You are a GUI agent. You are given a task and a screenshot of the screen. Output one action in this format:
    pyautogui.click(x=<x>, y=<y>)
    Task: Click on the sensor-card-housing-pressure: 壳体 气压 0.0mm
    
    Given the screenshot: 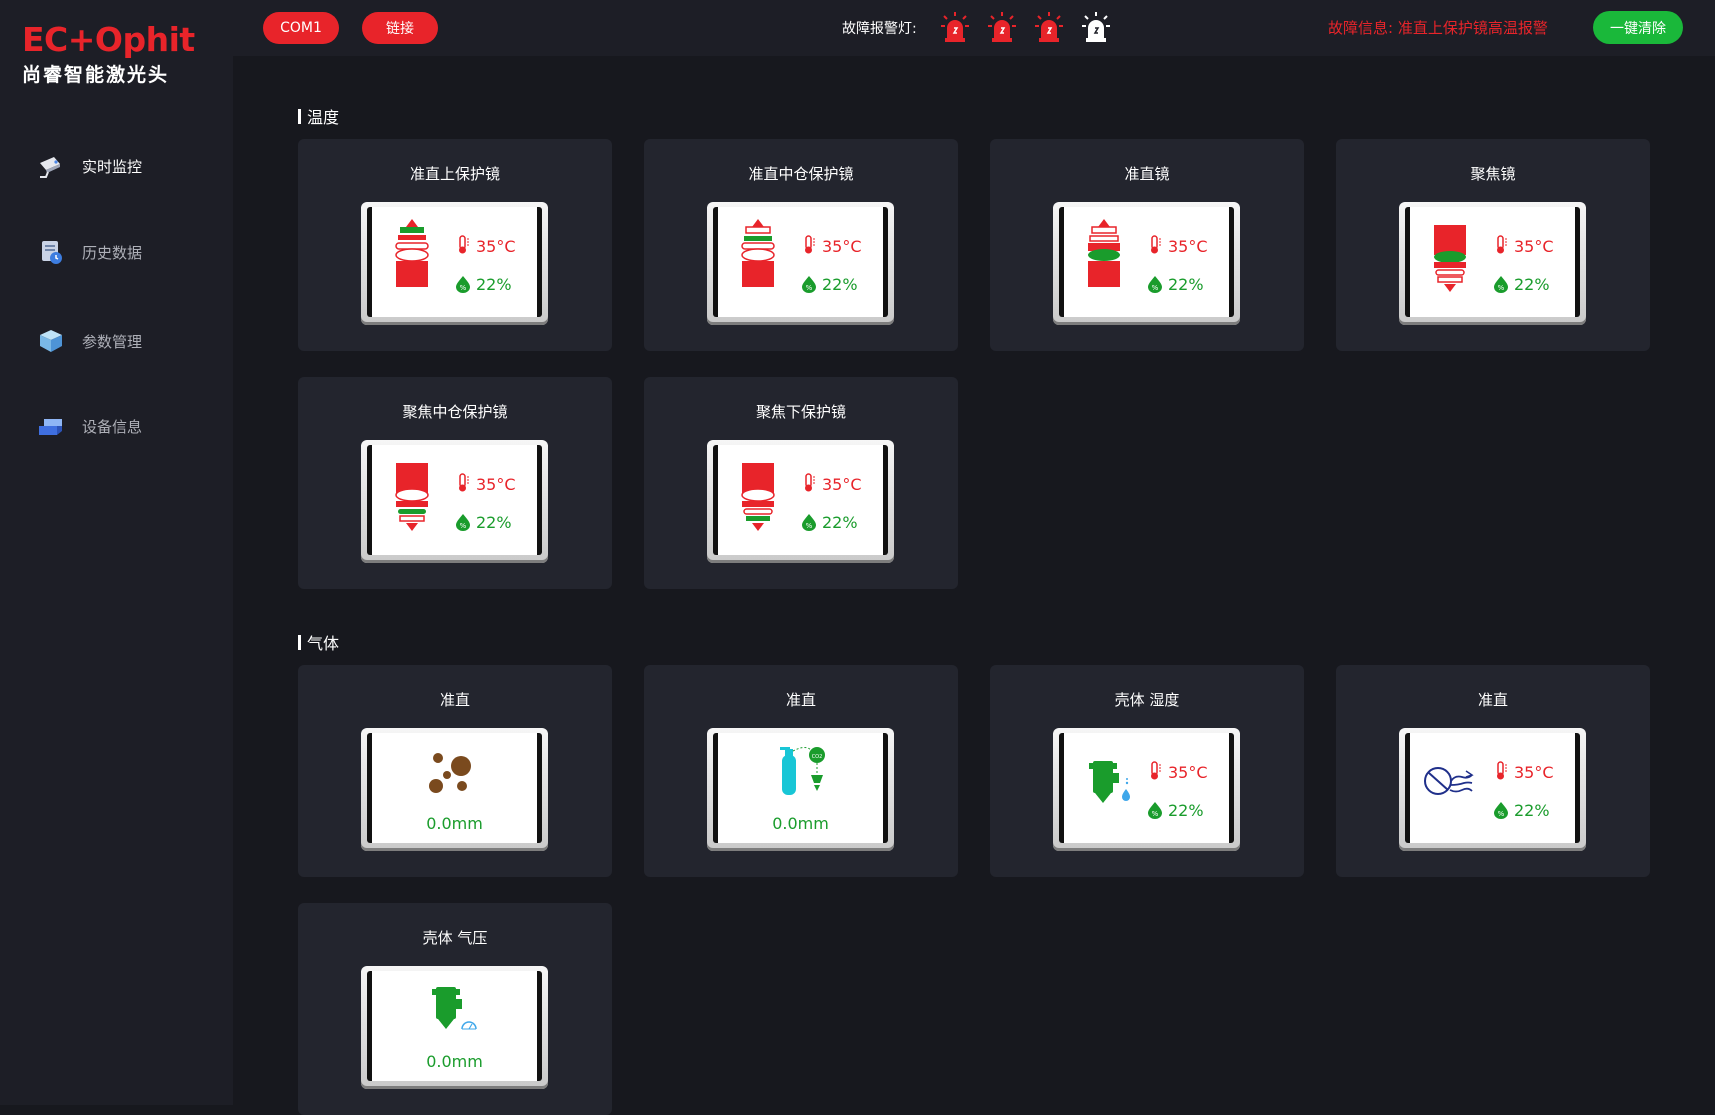 What is the action you would take?
    pyautogui.click(x=455, y=1009)
    